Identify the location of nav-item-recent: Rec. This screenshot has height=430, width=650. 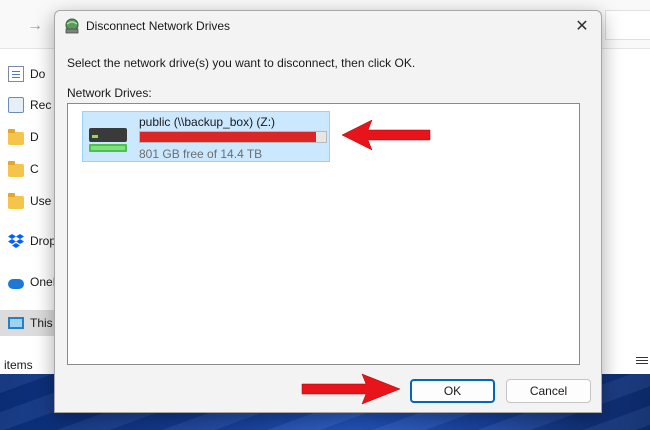
(29, 105).